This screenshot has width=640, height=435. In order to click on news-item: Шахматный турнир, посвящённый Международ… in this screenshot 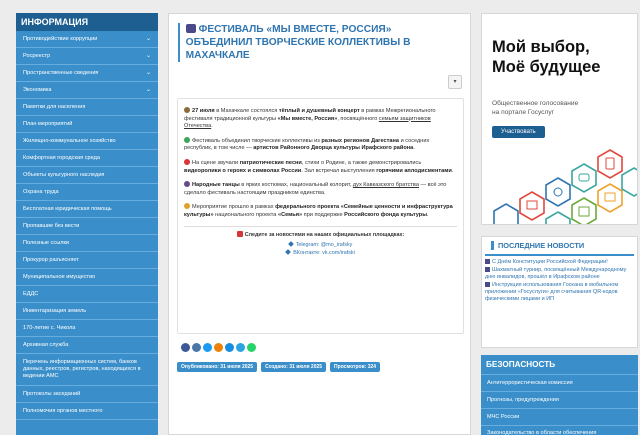, I will do `click(559, 274)`.